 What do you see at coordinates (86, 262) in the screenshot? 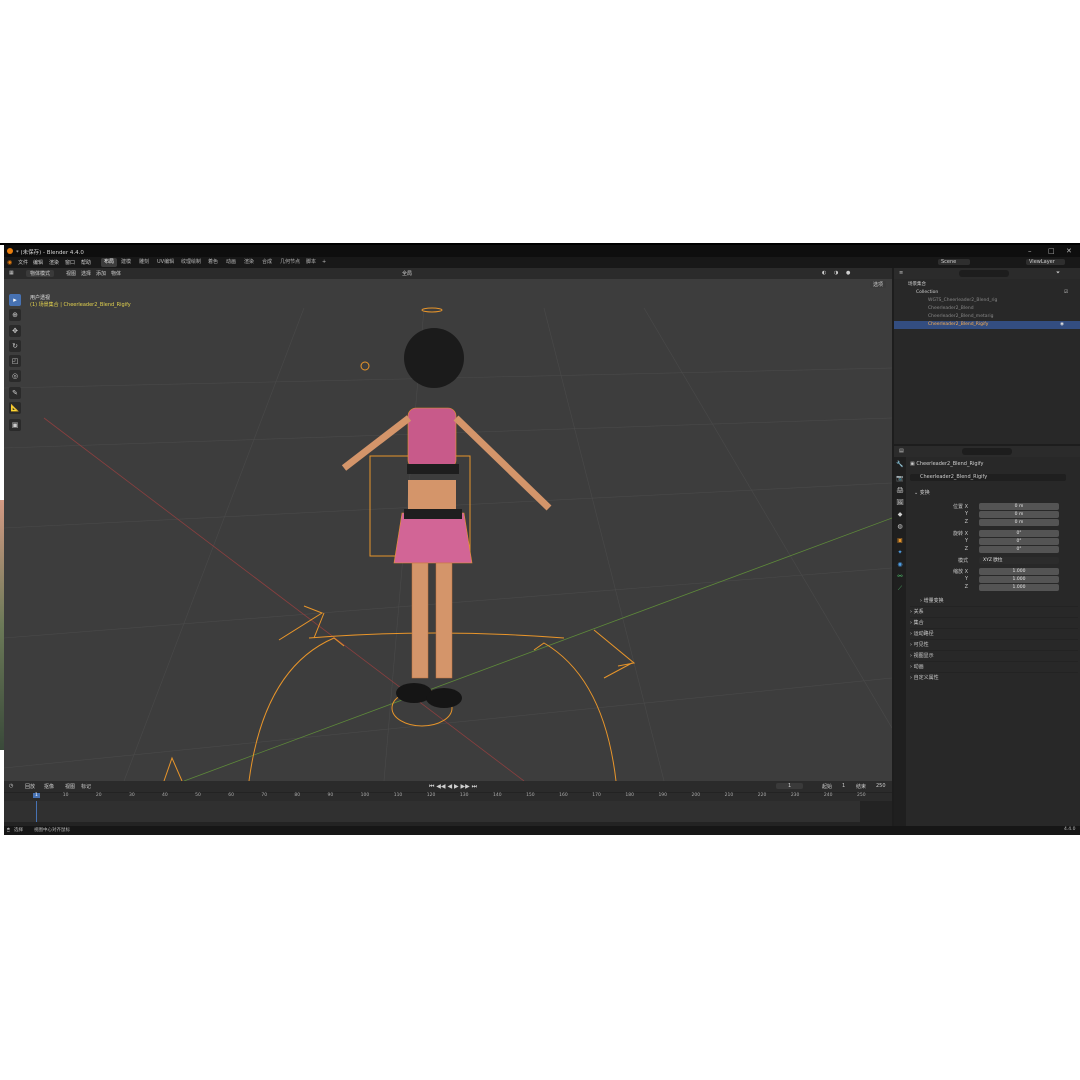
I see `menu-help: 帮助` at bounding box center [86, 262].